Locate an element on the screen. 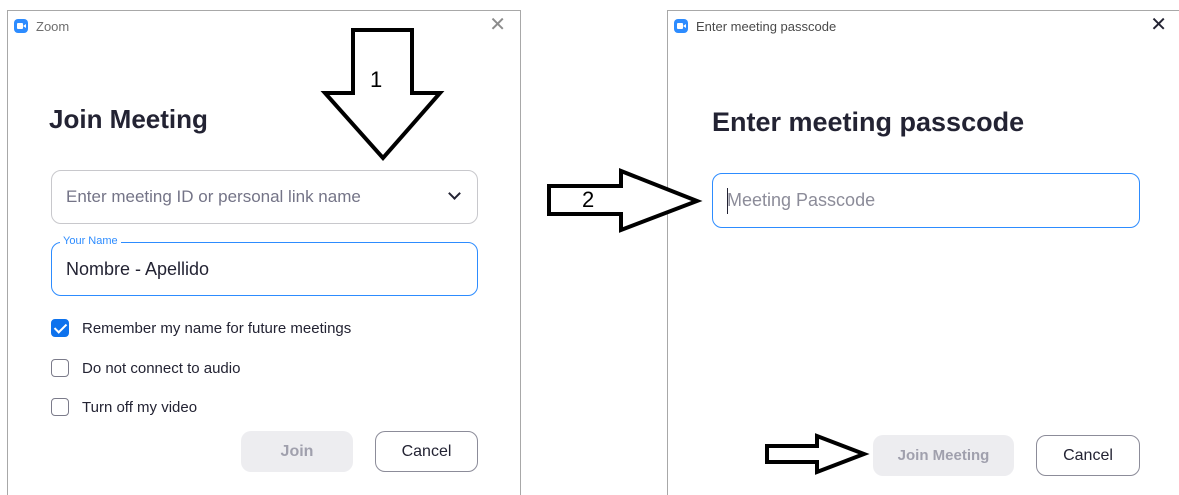 The width and height of the screenshot is (1179, 495). step-1-label: 1 is located at coordinates (376, 79).